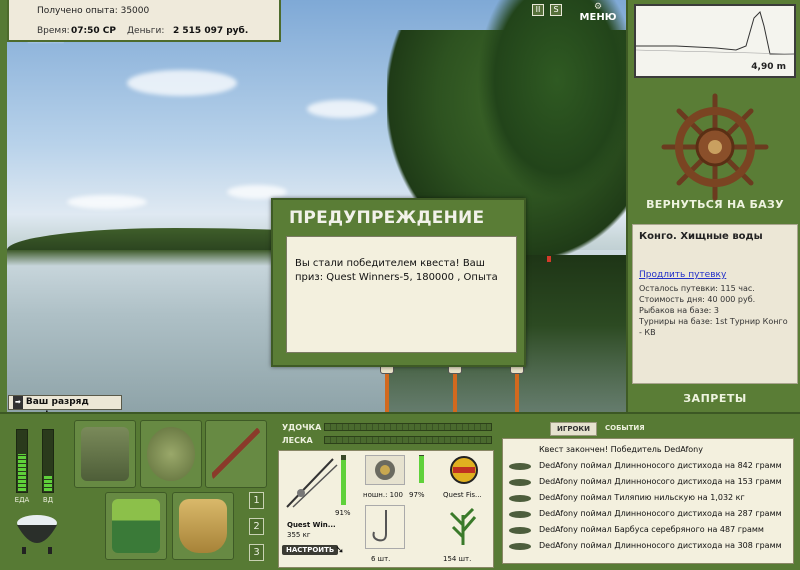  I want to click on line-tension-label: ЛЕСКА, so click(297, 440).